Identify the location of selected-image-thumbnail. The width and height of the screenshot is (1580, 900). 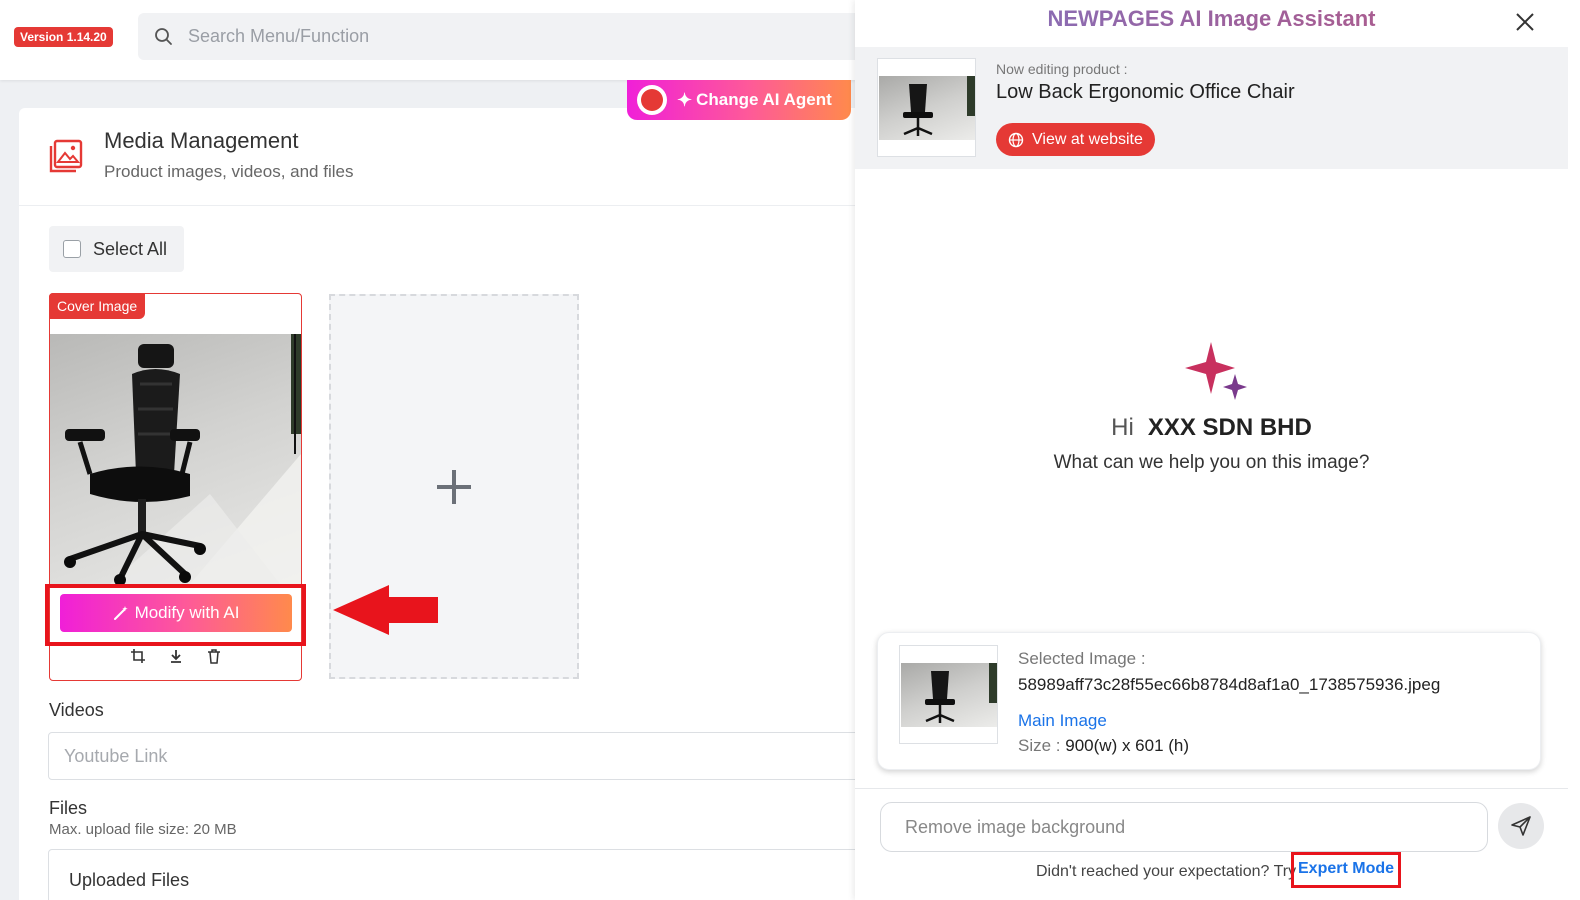
(948, 694).